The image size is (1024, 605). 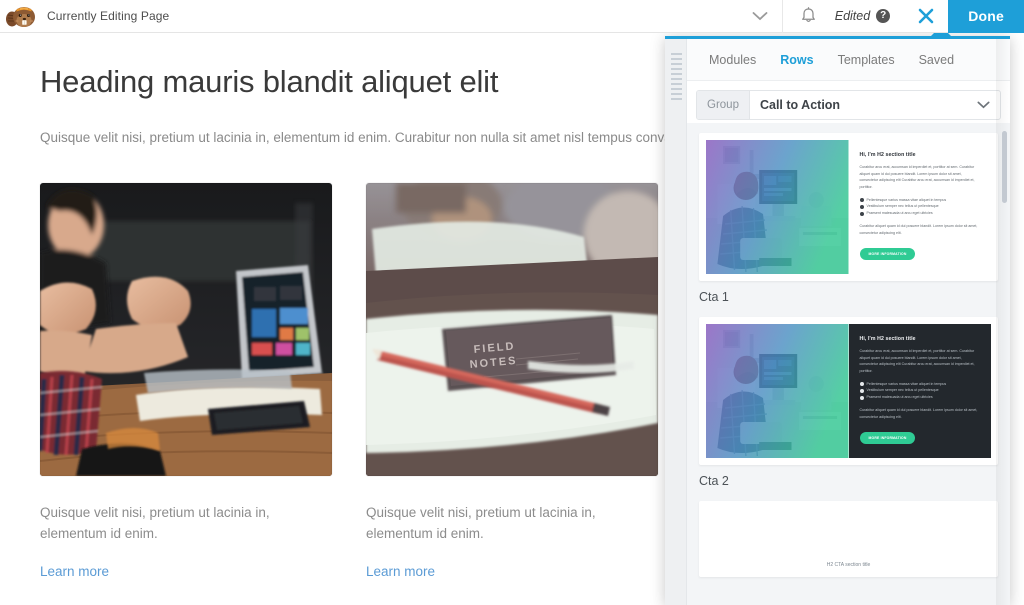 I want to click on panel-tabs: Modules Rows Templates Saved, so click(x=848, y=60).